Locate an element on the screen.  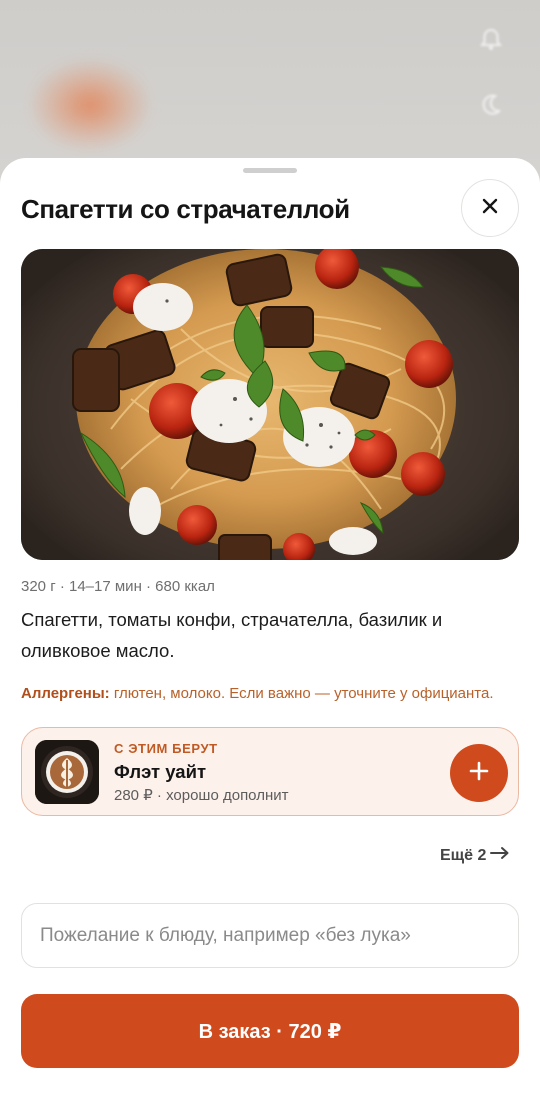
arrow-right-icon is located at coordinates (500, 855).